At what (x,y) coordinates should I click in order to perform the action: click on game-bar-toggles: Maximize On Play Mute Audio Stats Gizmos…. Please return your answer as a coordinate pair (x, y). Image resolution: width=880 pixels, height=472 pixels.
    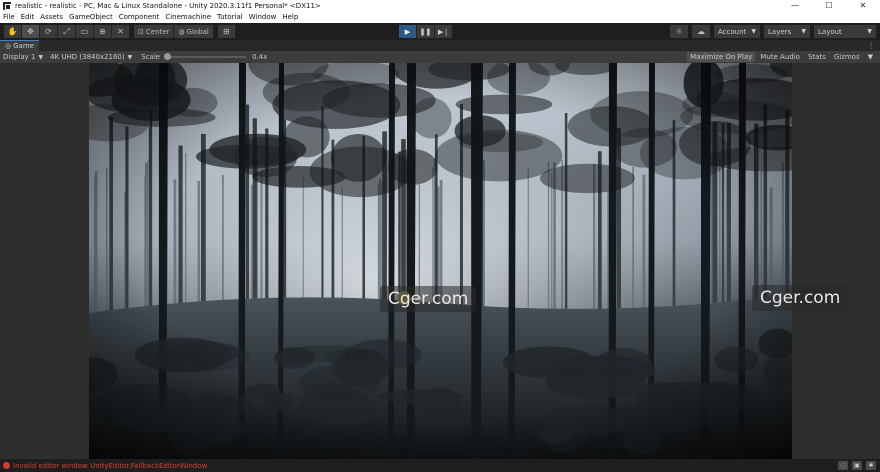
    Looking at the image, I should click on (780, 57).